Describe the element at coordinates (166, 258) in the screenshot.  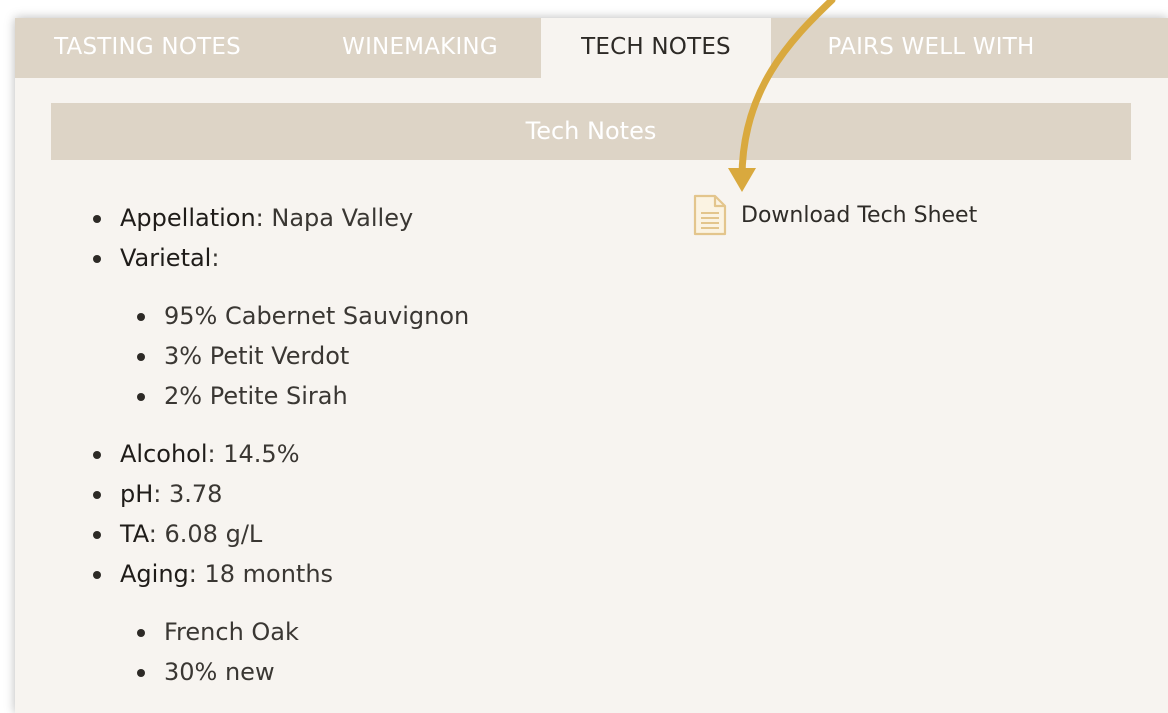
I see `spec-key: Varietal` at that location.